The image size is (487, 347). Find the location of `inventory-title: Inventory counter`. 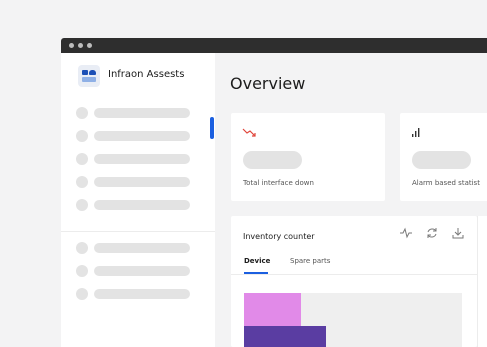

inventory-title: Inventory counter is located at coordinates (279, 236).